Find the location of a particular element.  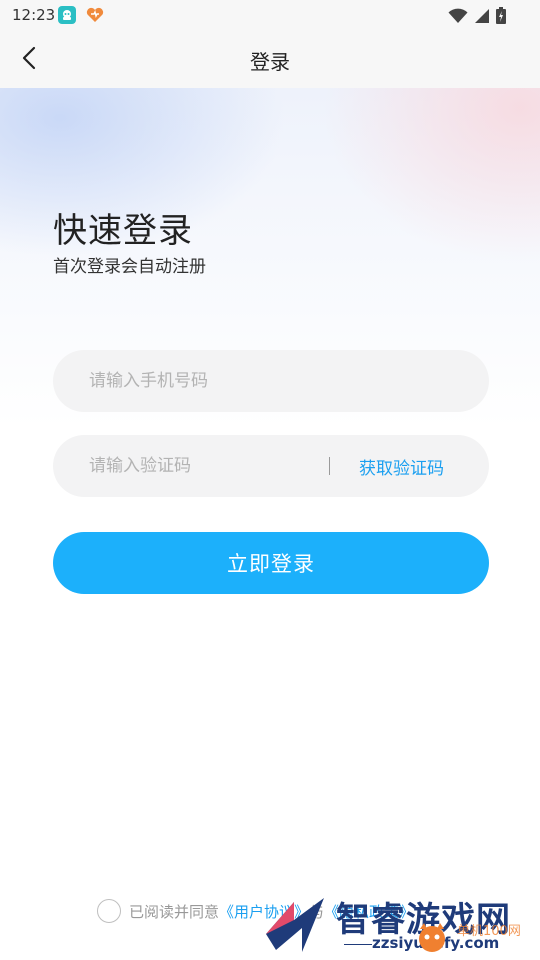

status-time: 12:23 is located at coordinates (34, 15).